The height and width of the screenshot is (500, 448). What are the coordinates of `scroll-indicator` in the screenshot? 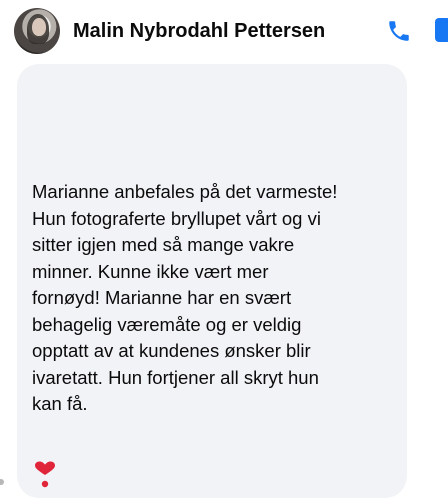 It's located at (2, 482).